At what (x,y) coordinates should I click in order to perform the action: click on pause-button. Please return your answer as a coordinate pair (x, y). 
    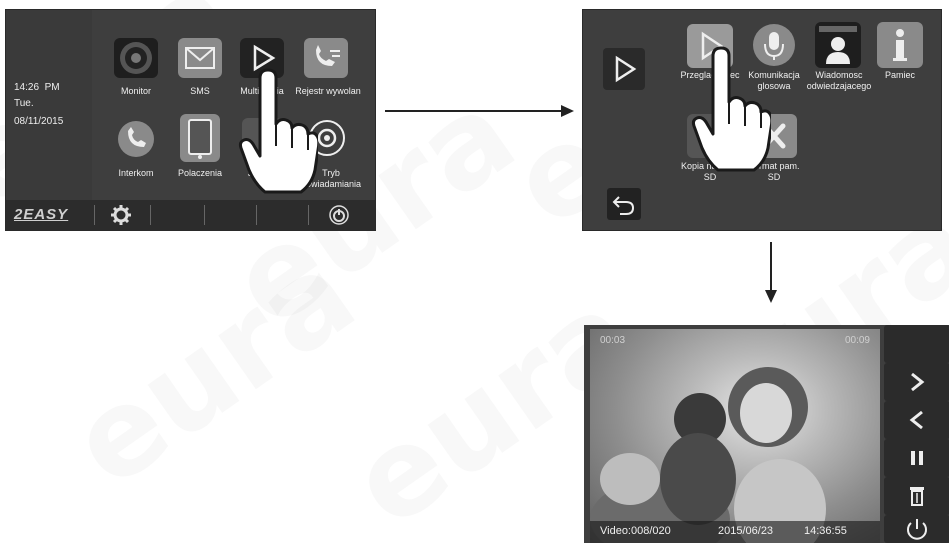
    Looking at the image, I should click on (916, 458).